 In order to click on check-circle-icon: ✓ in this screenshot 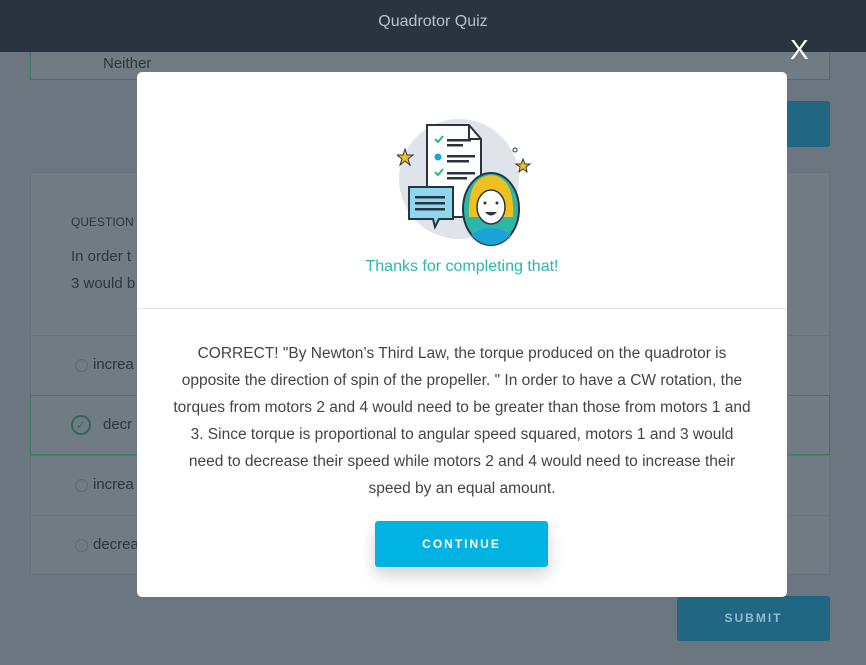, I will do `click(81, 425)`.